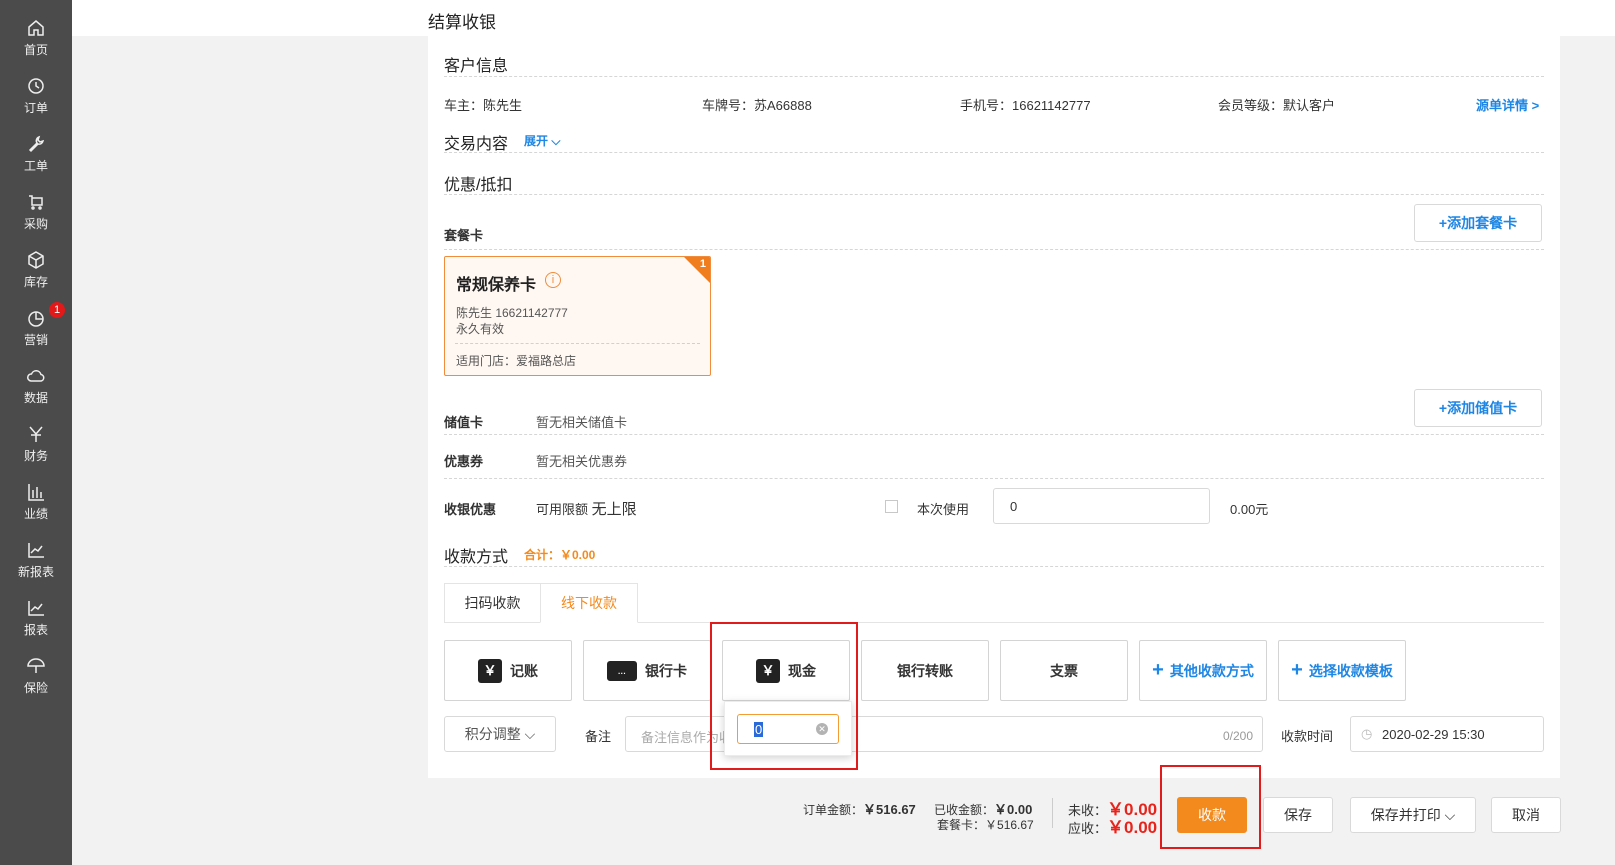 The height and width of the screenshot is (865, 1615). I want to click on package-amount: 套餐卡：￥516.67, so click(985, 824).